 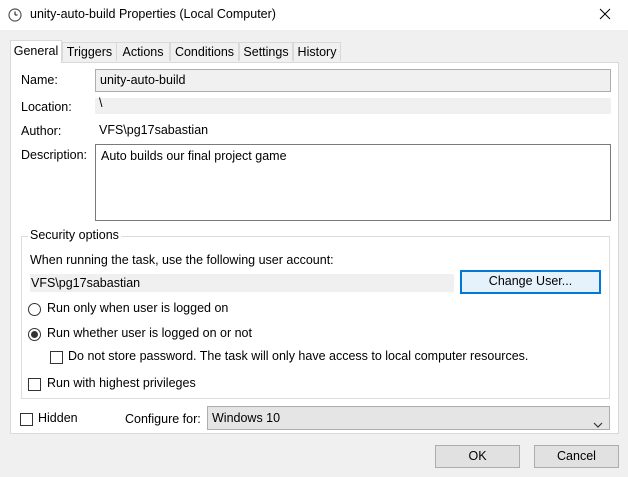 I want to click on hidden-label: Hidden, so click(x=58, y=418).